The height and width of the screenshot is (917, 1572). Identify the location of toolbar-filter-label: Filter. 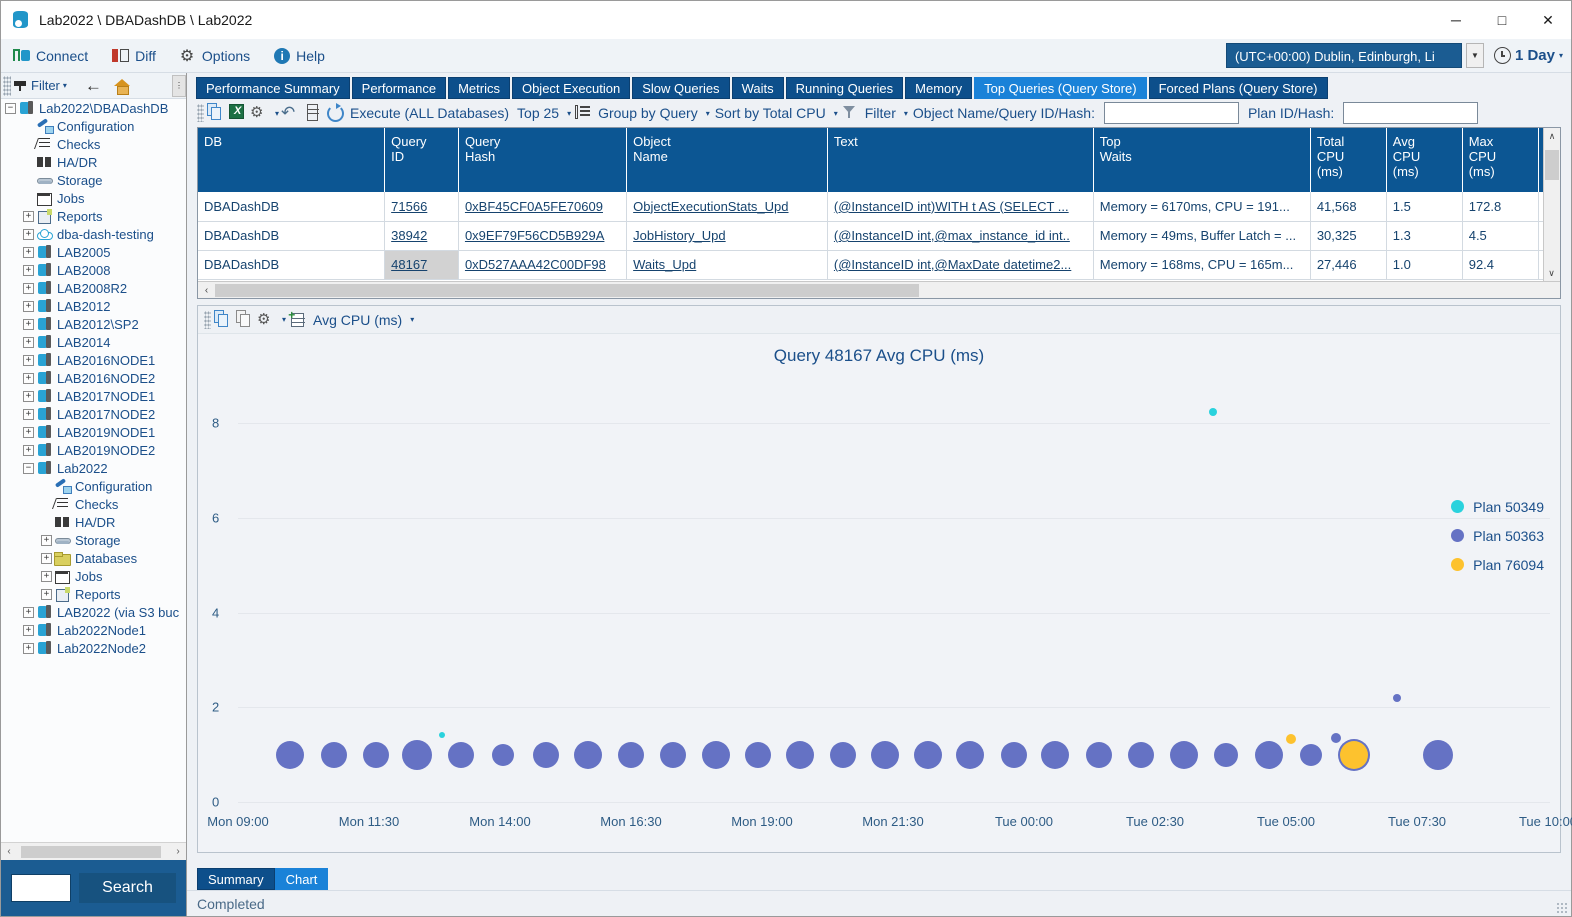
(880, 113).